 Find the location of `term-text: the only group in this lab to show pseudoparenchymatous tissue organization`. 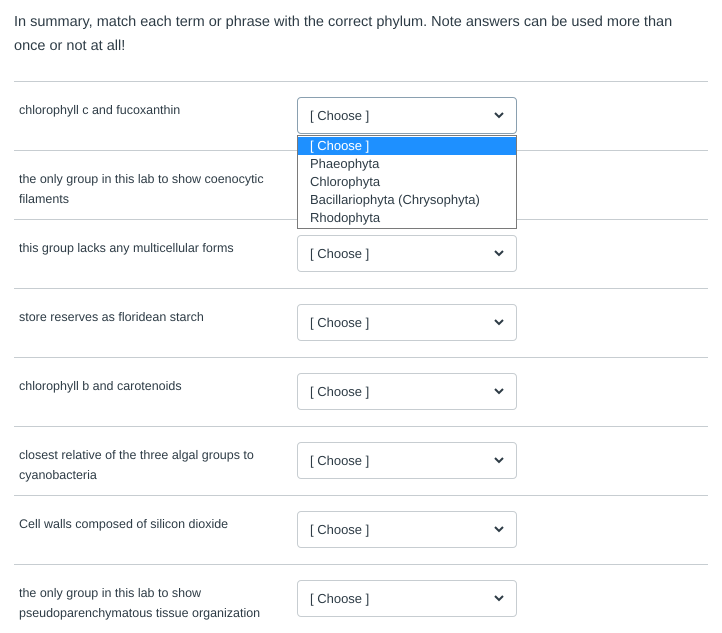

term-text: the only group in this lab to show pseudoparenchymatous tissue organization is located at coordinates (140, 603).